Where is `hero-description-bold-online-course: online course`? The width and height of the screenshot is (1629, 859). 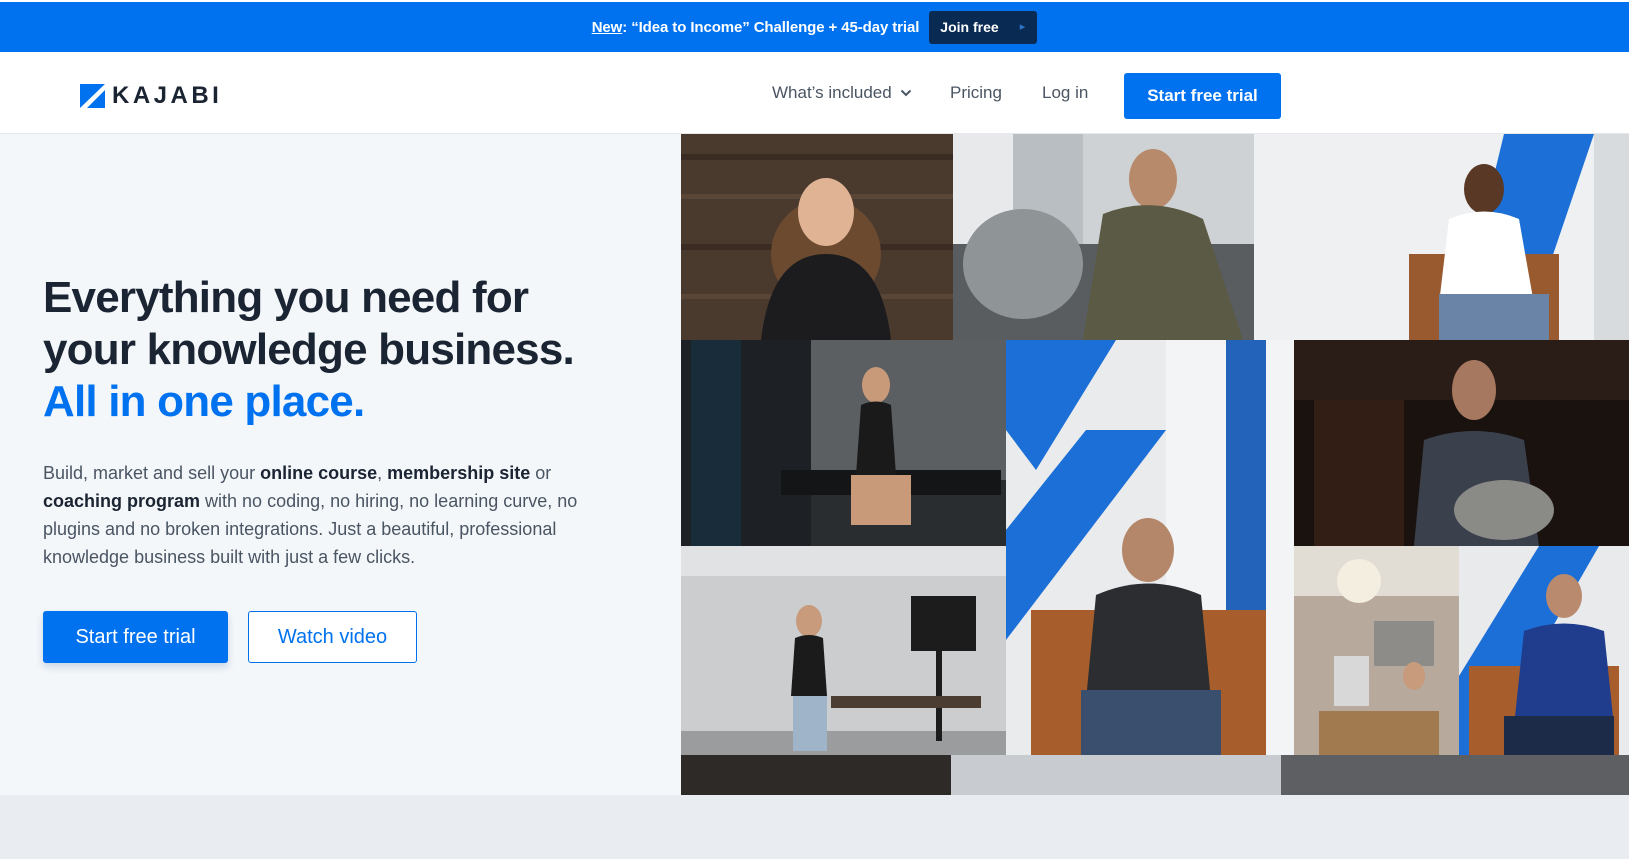 hero-description-bold-online-course: online course is located at coordinates (319, 473).